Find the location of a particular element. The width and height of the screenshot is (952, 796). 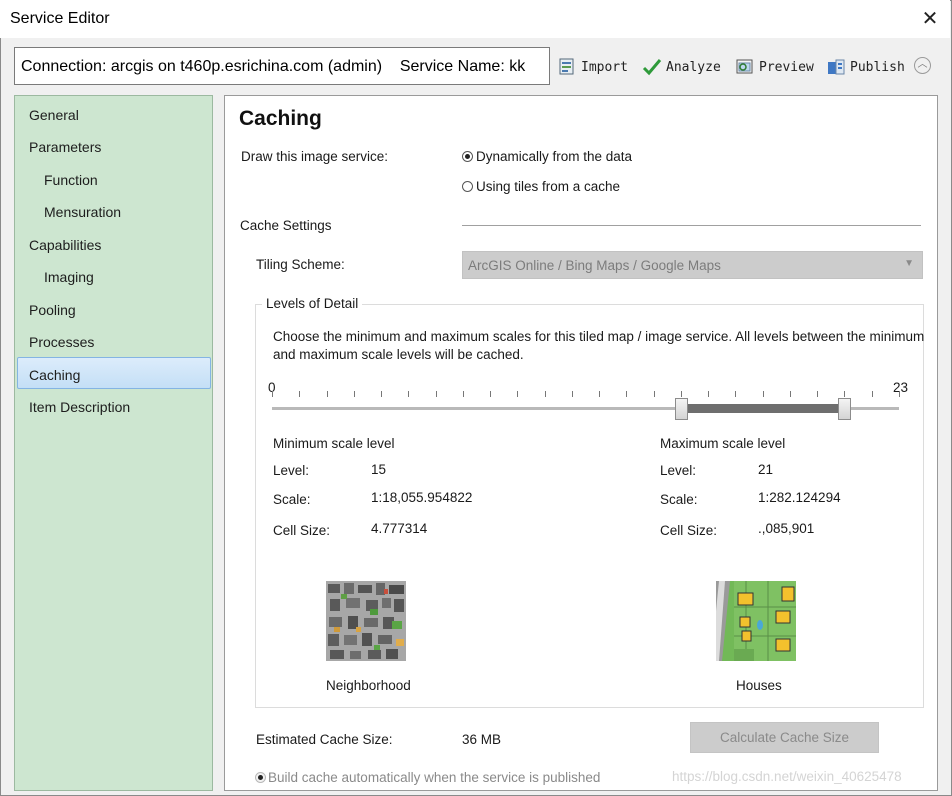

preview-icon is located at coordinates (745, 67).